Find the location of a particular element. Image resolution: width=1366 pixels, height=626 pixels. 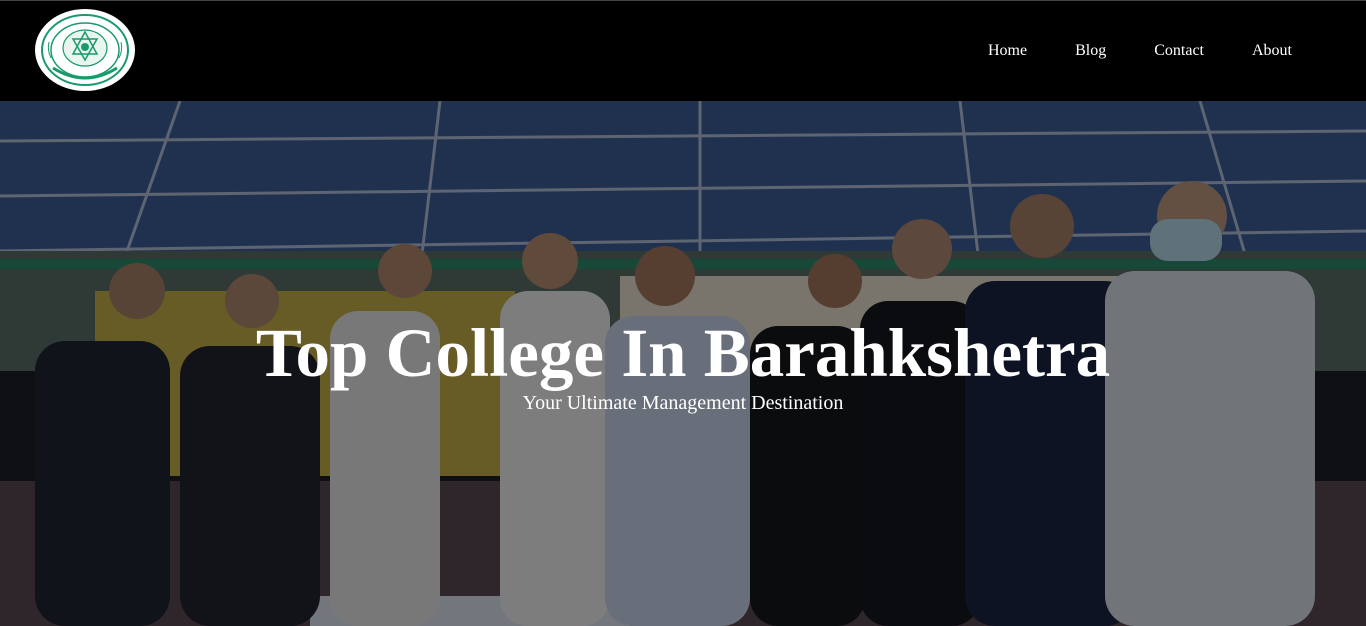

hero-subtitle: Your Ultimate Management Destination is located at coordinates (683, 403).